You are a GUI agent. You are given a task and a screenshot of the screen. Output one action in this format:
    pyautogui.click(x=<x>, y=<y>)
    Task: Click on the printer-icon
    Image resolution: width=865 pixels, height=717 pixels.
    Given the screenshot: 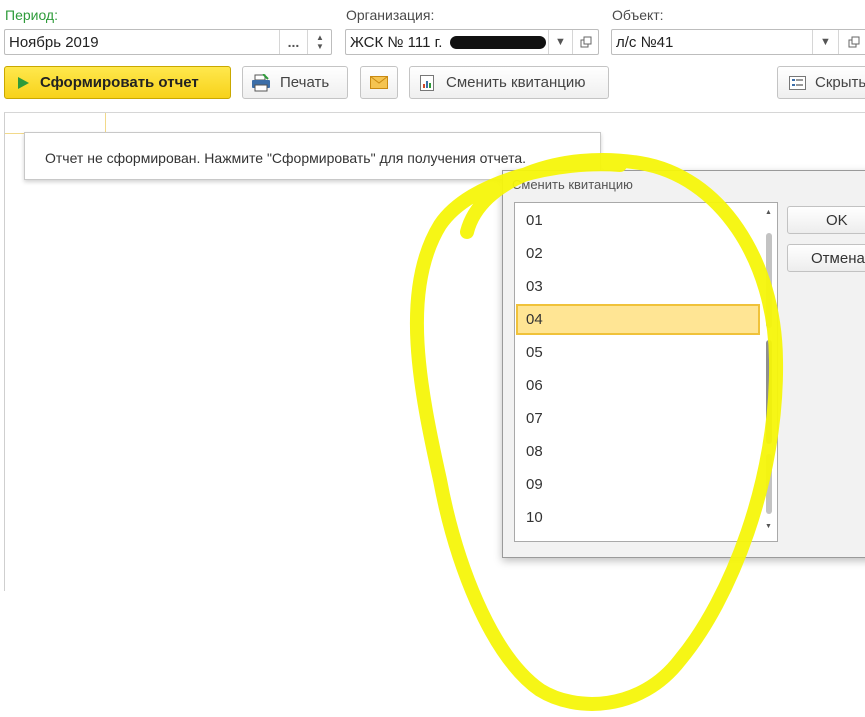 What is the action you would take?
    pyautogui.click(x=261, y=82)
    